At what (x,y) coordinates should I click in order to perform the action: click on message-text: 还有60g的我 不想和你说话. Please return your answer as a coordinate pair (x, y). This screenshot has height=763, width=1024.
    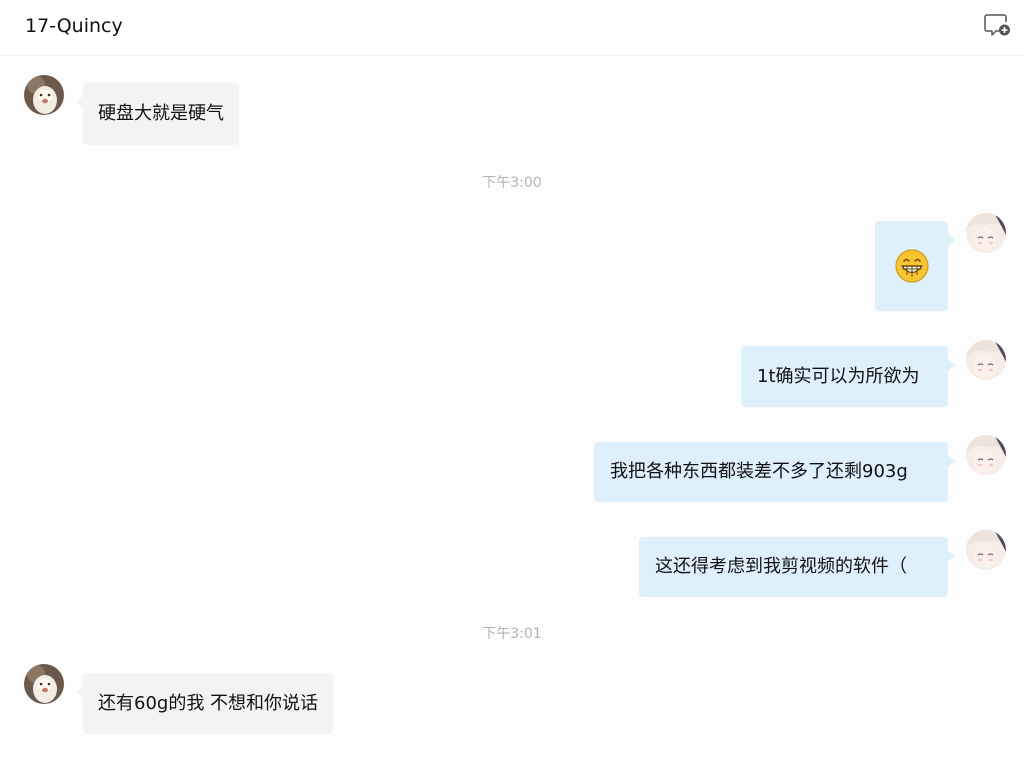
    Looking at the image, I should click on (208, 703).